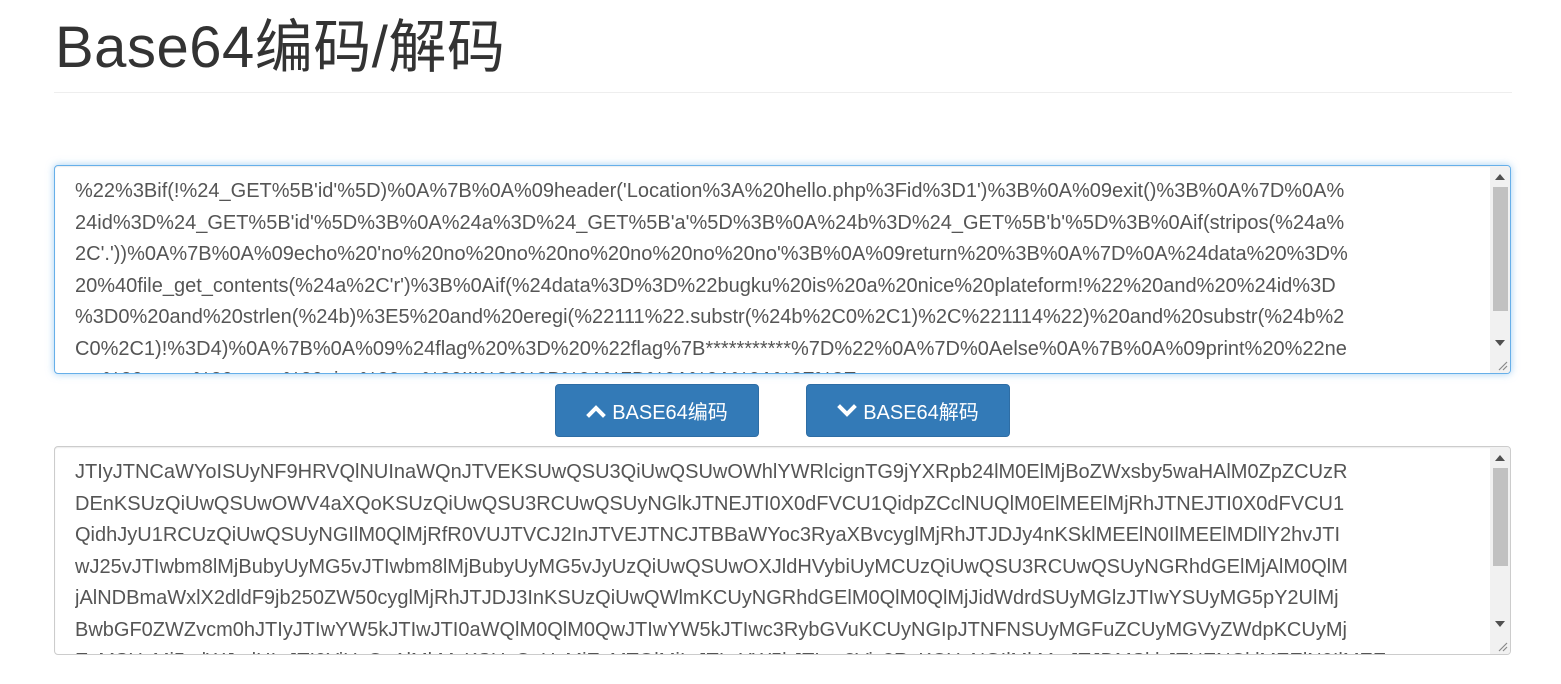 Image resolution: width=1561 pixels, height=684 pixels. What do you see at coordinates (596, 411) in the screenshot?
I see `chevron-up-icon` at bounding box center [596, 411].